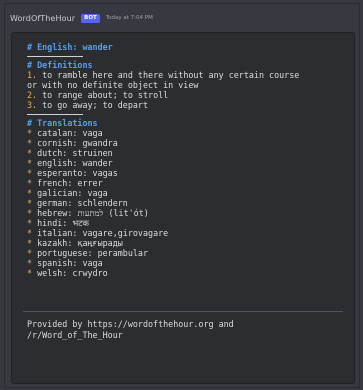 This screenshot has height=390, width=363. Describe the element at coordinates (42, 18) in the screenshot. I see `username: WordOfTheHour` at that location.